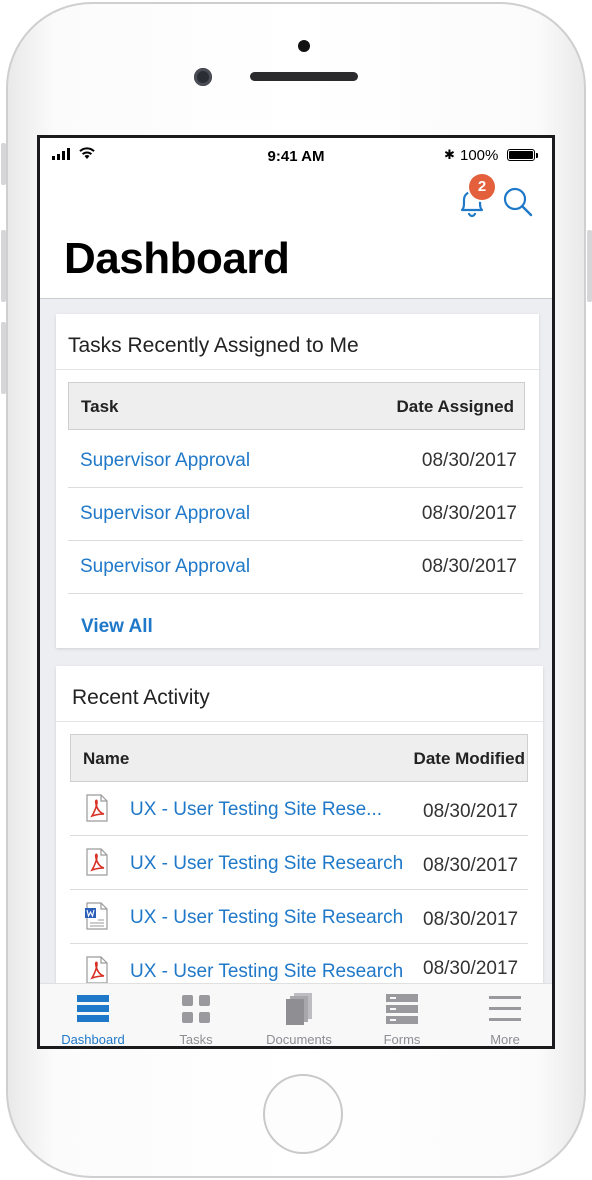  I want to click on column-header-date-modified: Date Modified, so click(469, 759).